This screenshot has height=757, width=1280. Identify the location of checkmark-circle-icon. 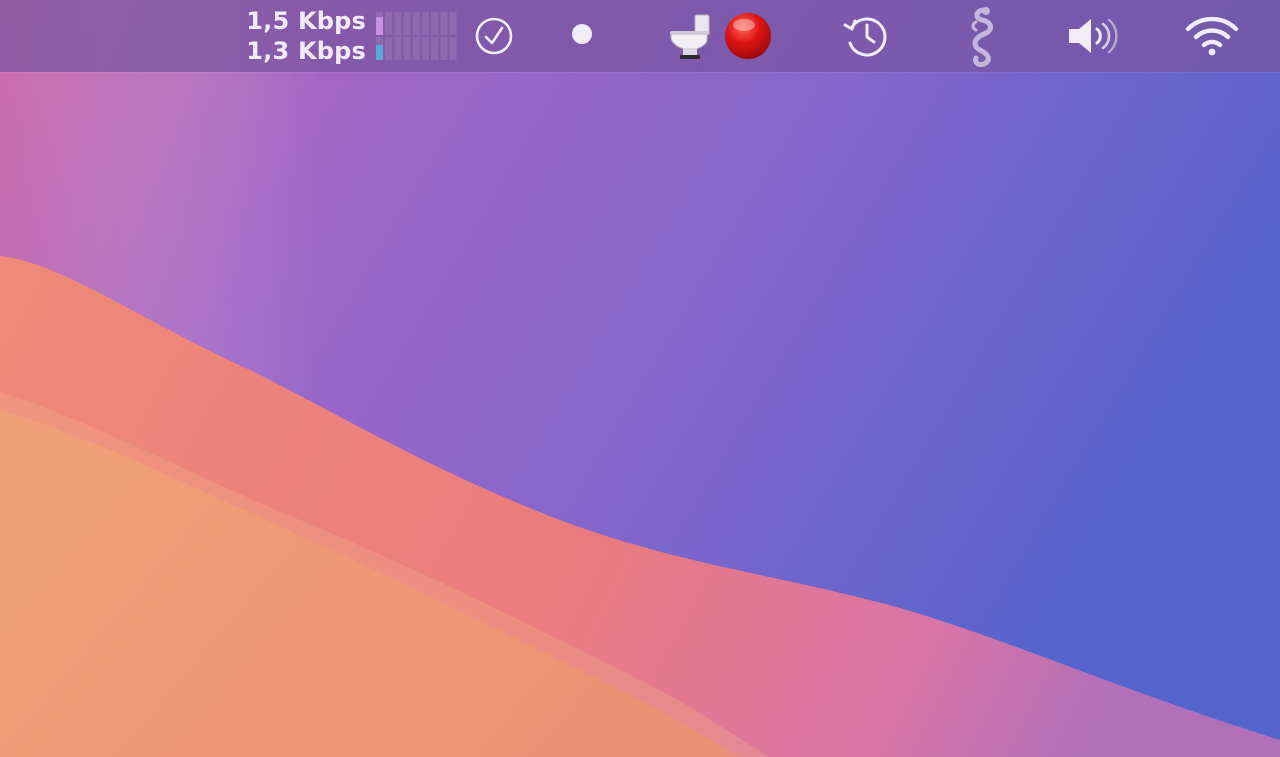
(494, 36).